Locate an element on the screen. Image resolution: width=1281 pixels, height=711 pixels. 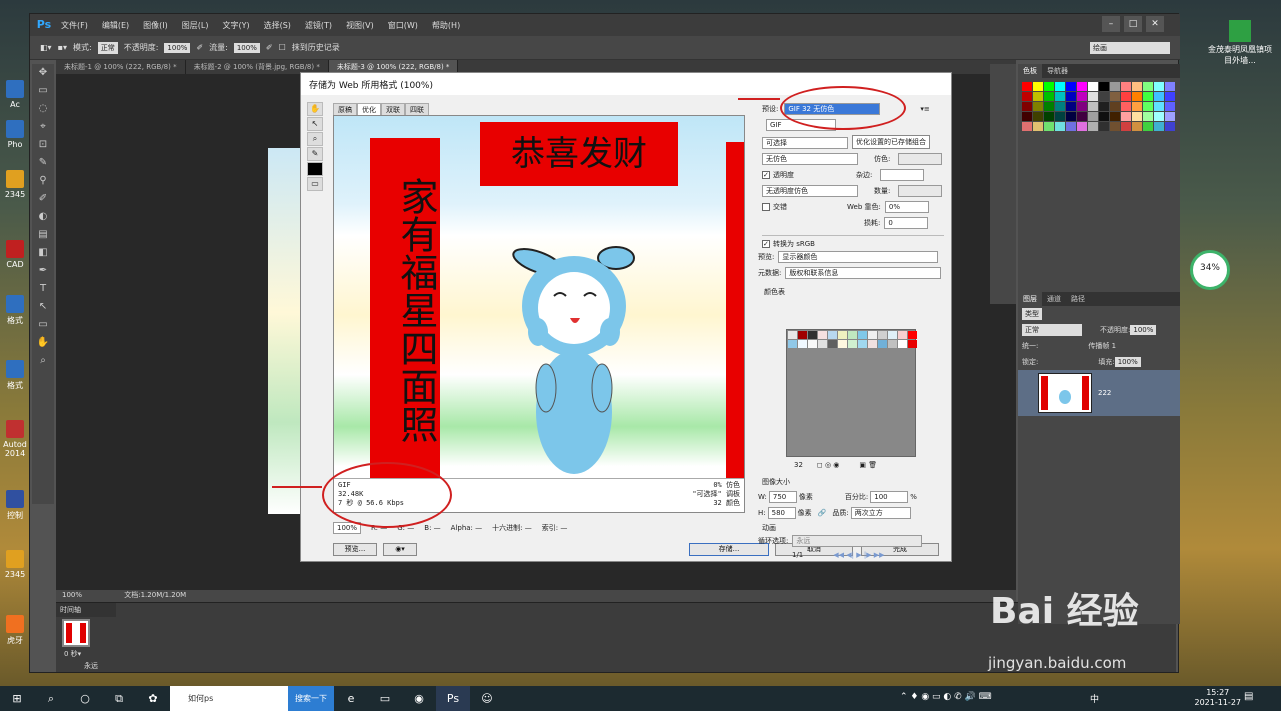
fill-input: 100% is located at coordinates (1127, 362).